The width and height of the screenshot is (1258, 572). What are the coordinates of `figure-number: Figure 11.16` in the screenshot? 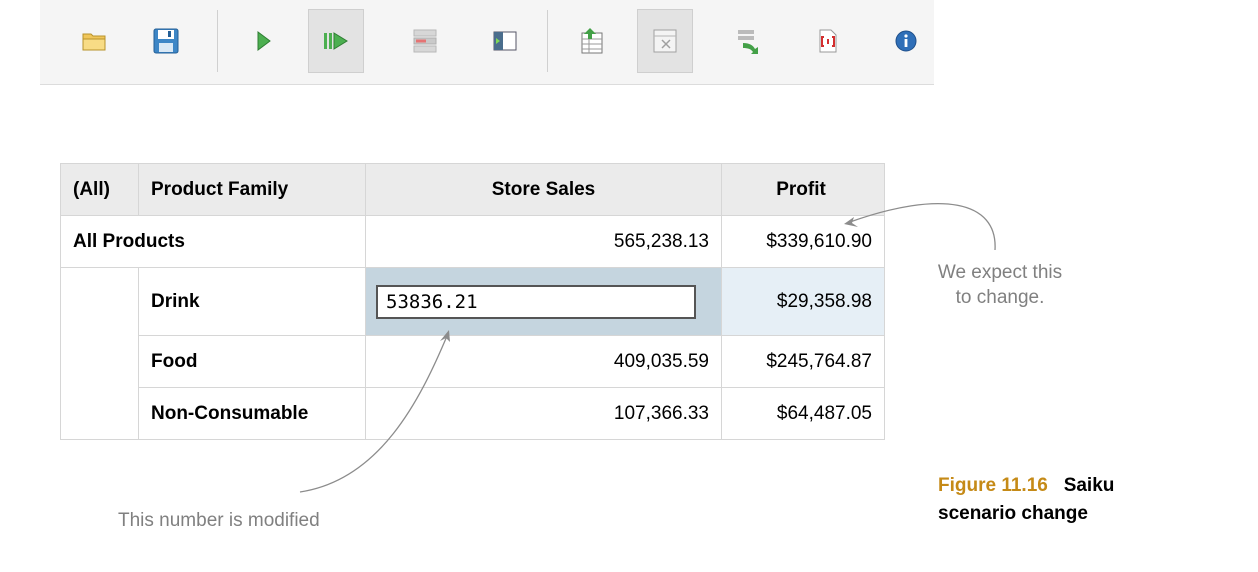 It's located at (993, 485).